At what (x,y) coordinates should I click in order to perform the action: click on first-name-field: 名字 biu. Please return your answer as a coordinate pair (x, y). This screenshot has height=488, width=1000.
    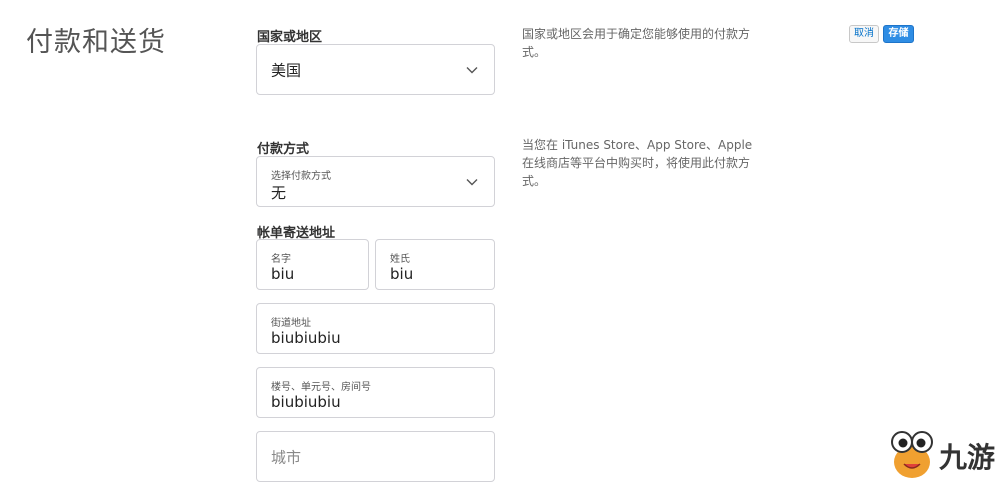
    Looking at the image, I should click on (312, 264).